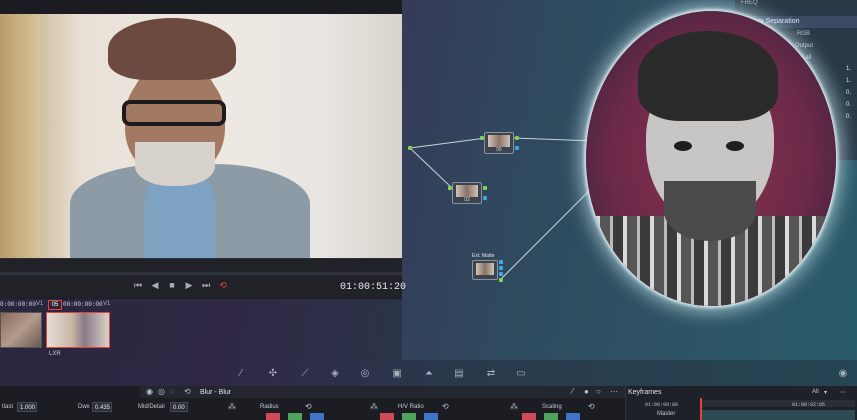 The height and width of the screenshot is (420, 857). I want to click on node-label: 05, so click(499, 150).